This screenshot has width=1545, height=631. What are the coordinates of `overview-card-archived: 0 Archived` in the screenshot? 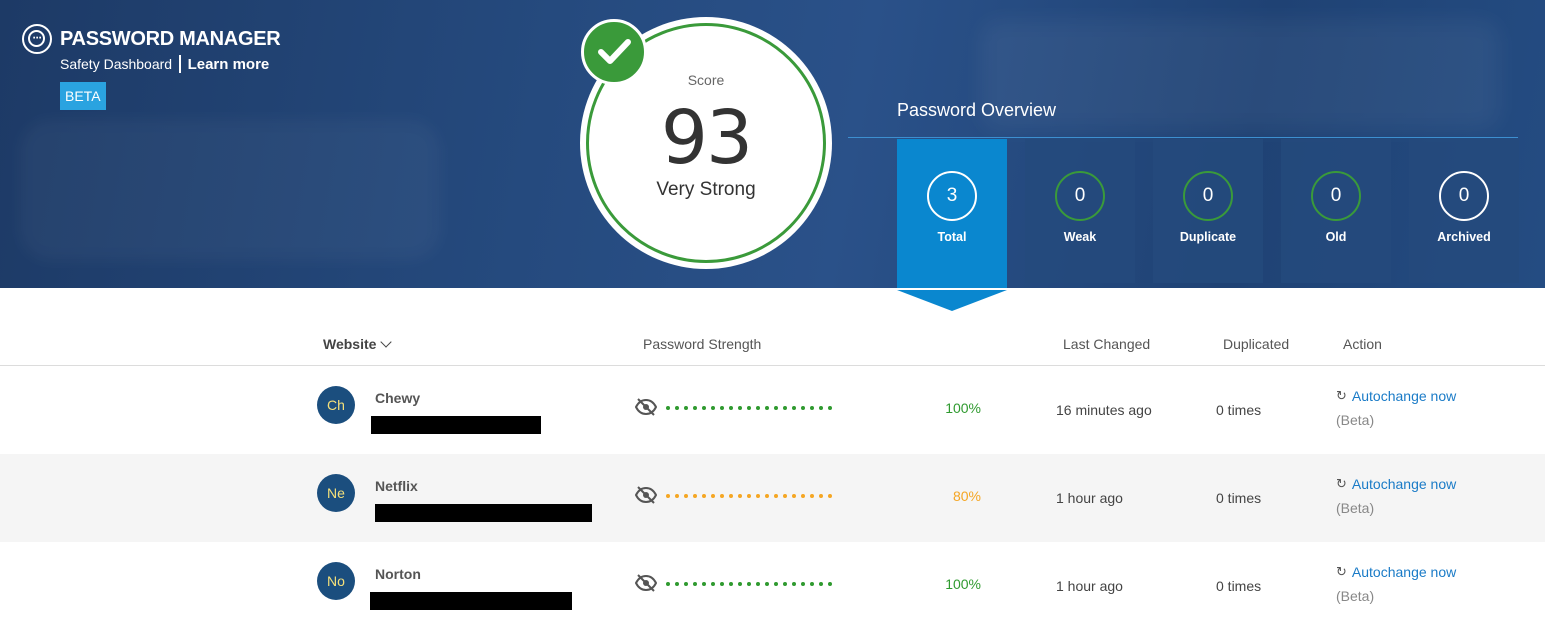 It's located at (1464, 211).